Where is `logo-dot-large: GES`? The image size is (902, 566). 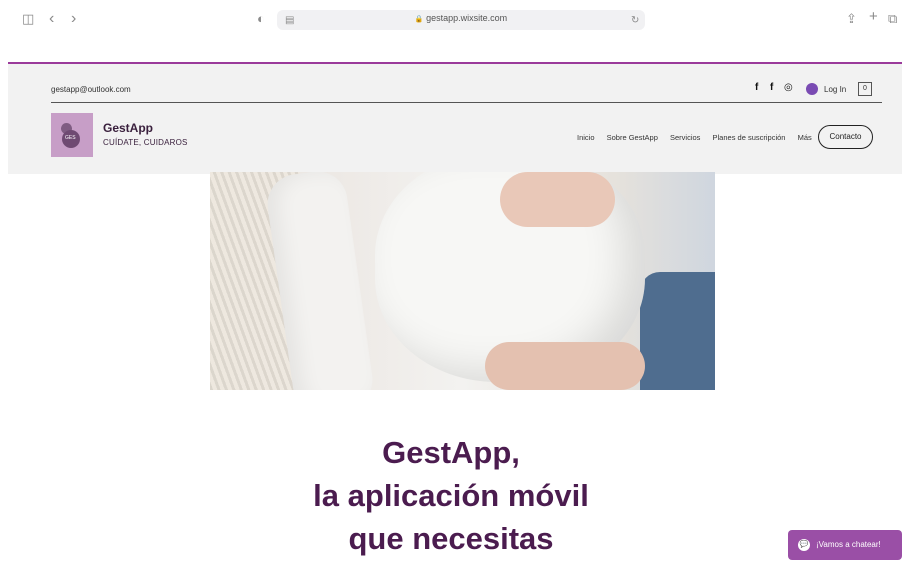 logo-dot-large: GES is located at coordinates (71, 139).